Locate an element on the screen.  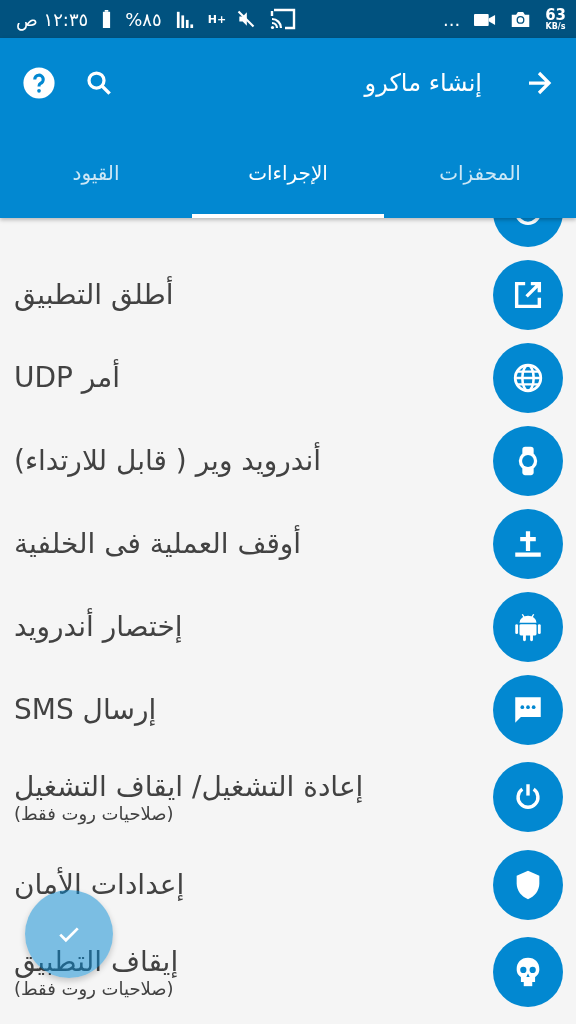
action-item: إرسال SMS is located at coordinates (288, 709).